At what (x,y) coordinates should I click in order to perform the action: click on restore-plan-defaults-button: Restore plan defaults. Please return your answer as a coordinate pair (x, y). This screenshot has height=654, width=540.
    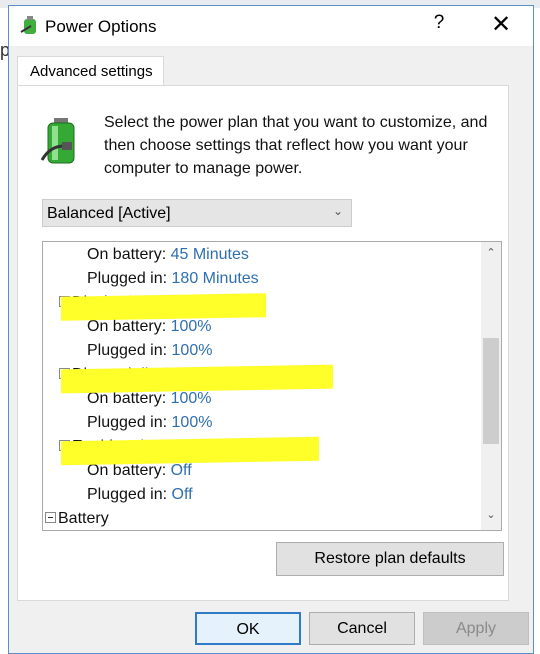
    Looking at the image, I should click on (390, 559).